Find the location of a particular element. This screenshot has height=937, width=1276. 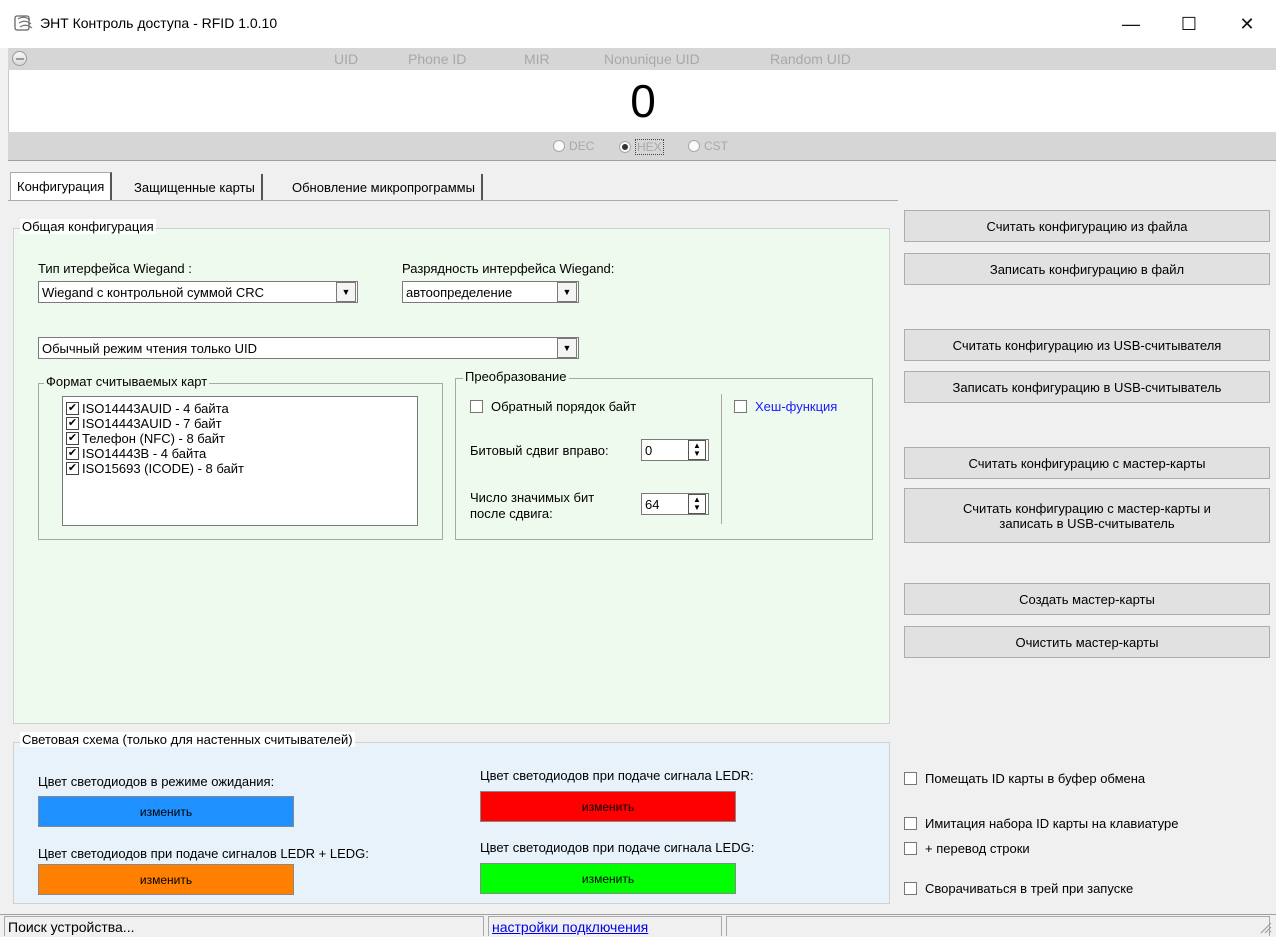

list-item: ✔ ISO14443AUID - 4 байта is located at coordinates (240, 408).